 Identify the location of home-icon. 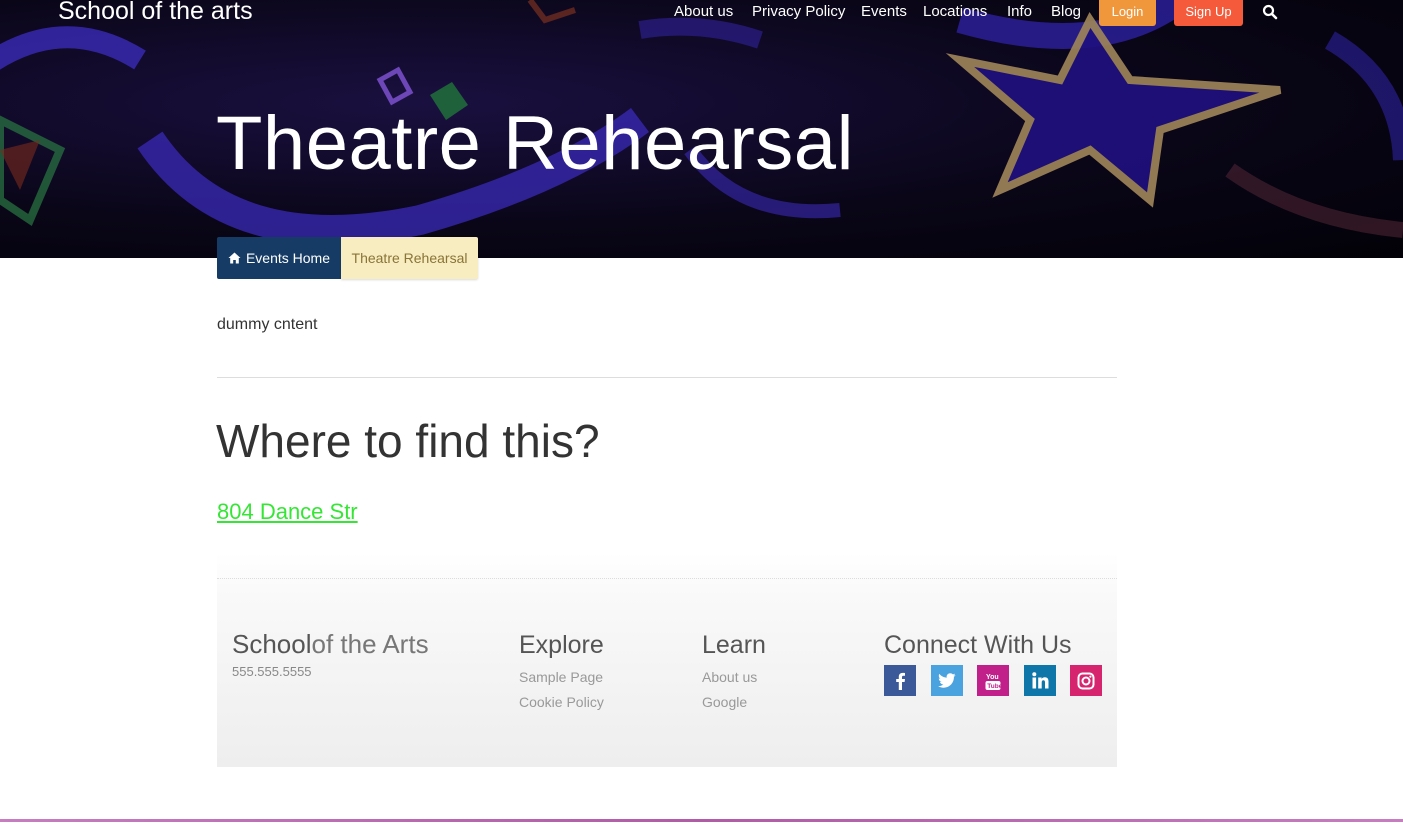
(234, 258).